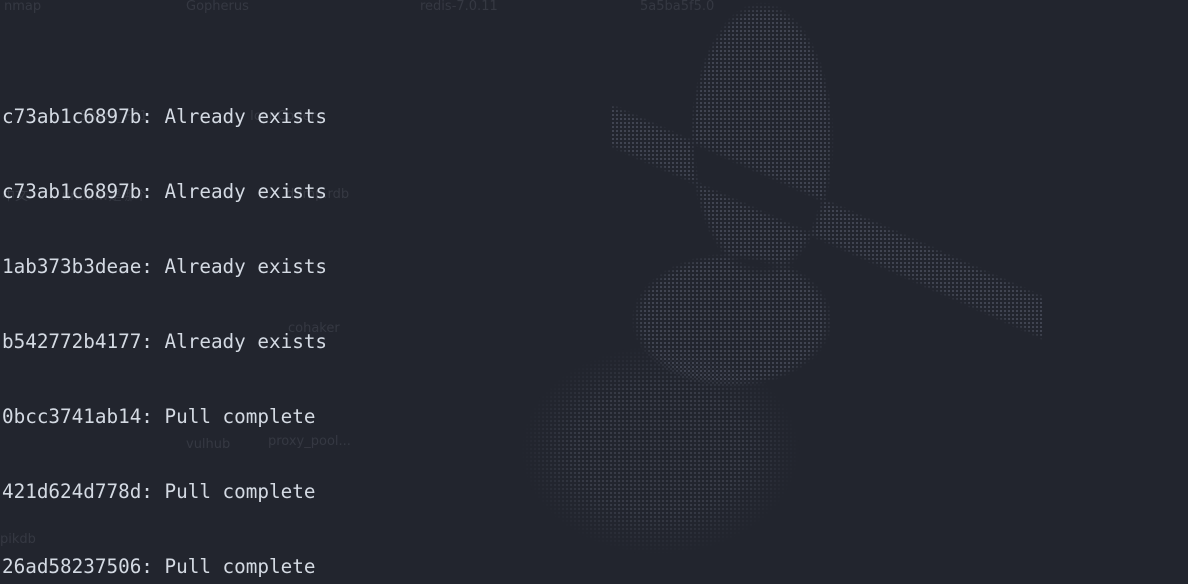 The height and width of the screenshot is (584, 1188). I want to click on pull-layer-line: 421d624d778d: Pull complete, so click(159, 491).